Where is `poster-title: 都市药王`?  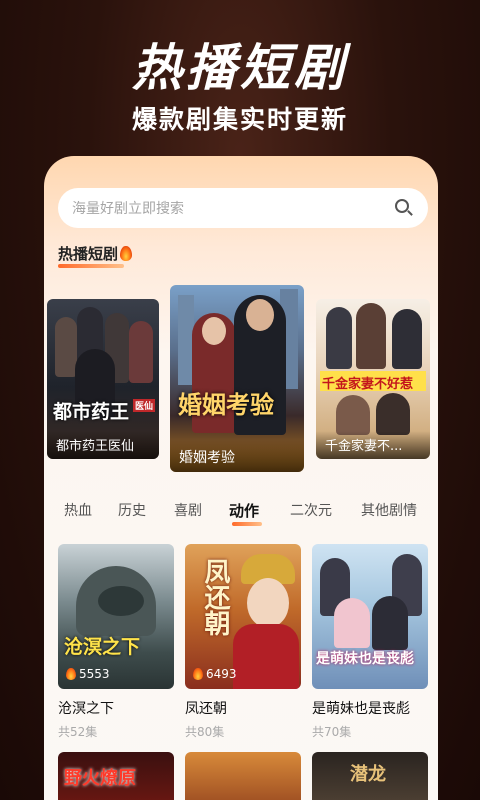
poster-title: 都市药王 is located at coordinates (91, 412).